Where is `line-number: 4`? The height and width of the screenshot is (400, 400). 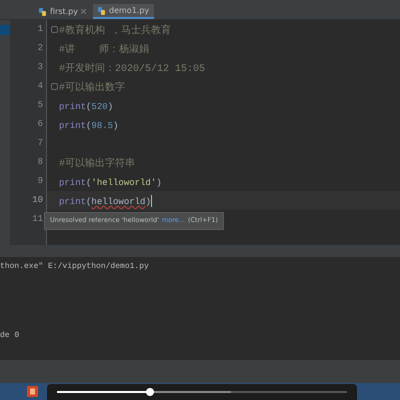 line-number: 4 is located at coordinates (40, 86).